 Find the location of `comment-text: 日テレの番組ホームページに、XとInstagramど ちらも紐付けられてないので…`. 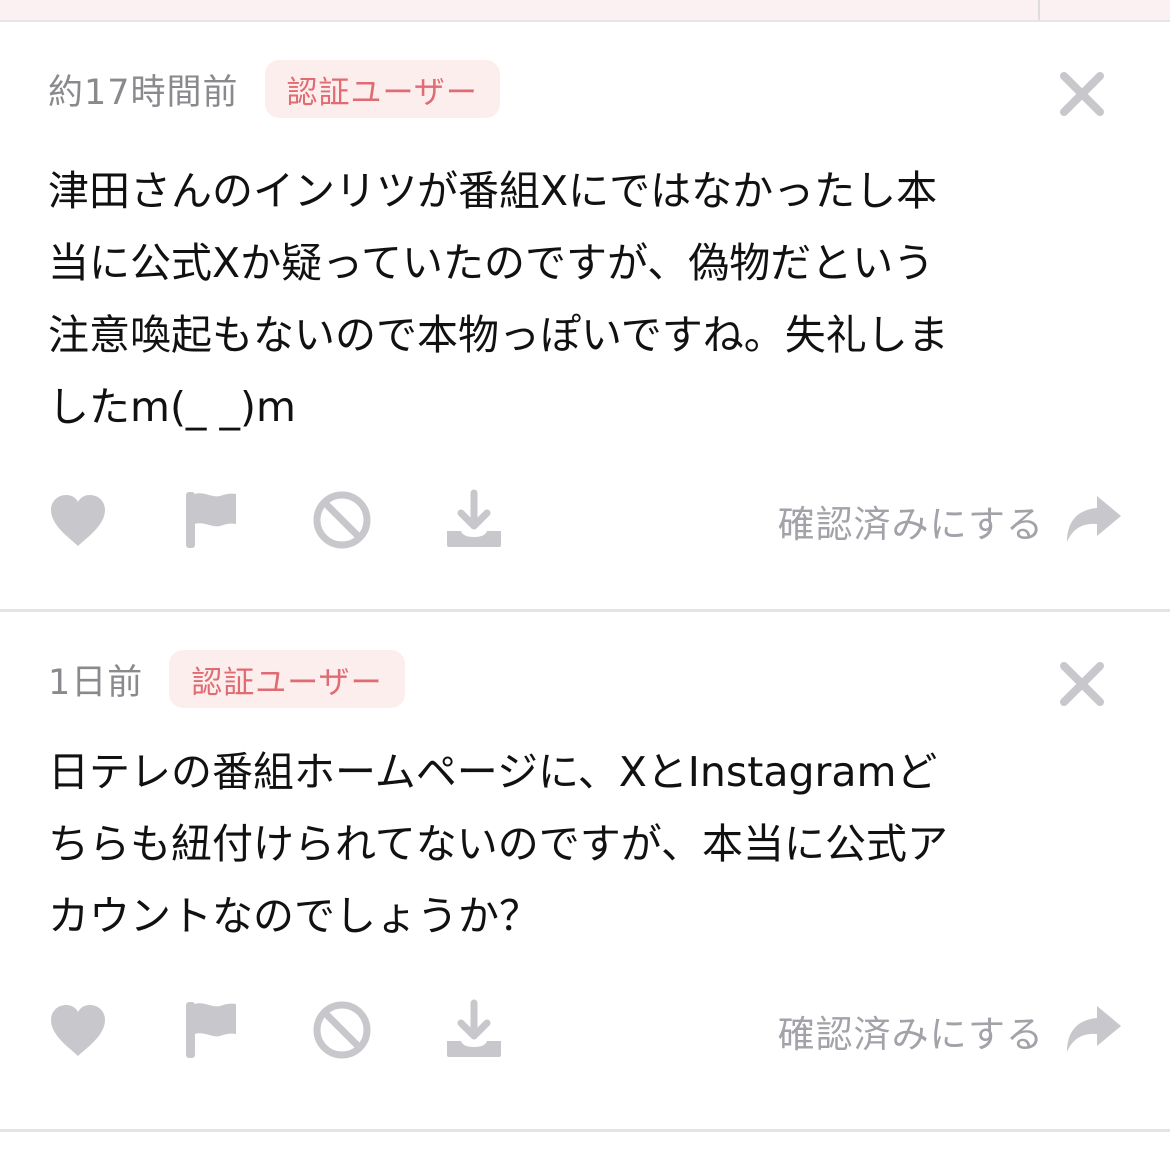

comment-text: 日テレの番組ホームページに、XとInstagramど ちらも紐付けられてないので… is located at coordinates (498, 844).